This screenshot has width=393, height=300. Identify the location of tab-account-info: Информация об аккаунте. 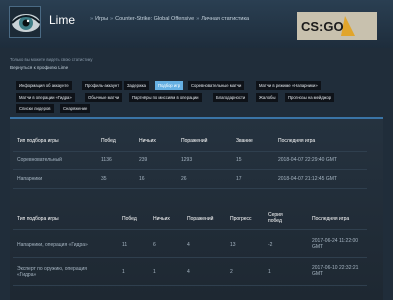
(44, 85).